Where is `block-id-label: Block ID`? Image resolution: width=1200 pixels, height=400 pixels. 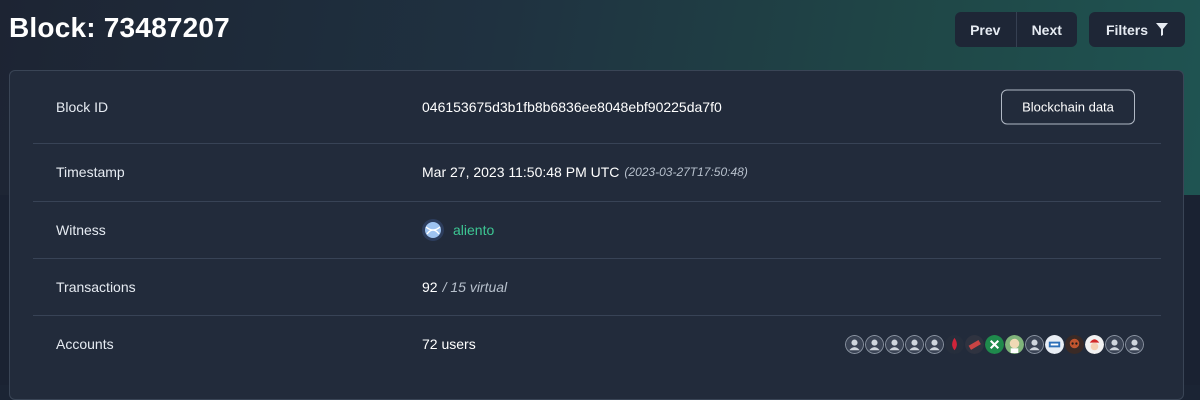 block-id-label: Block ID is located at coordinates (82, 107).